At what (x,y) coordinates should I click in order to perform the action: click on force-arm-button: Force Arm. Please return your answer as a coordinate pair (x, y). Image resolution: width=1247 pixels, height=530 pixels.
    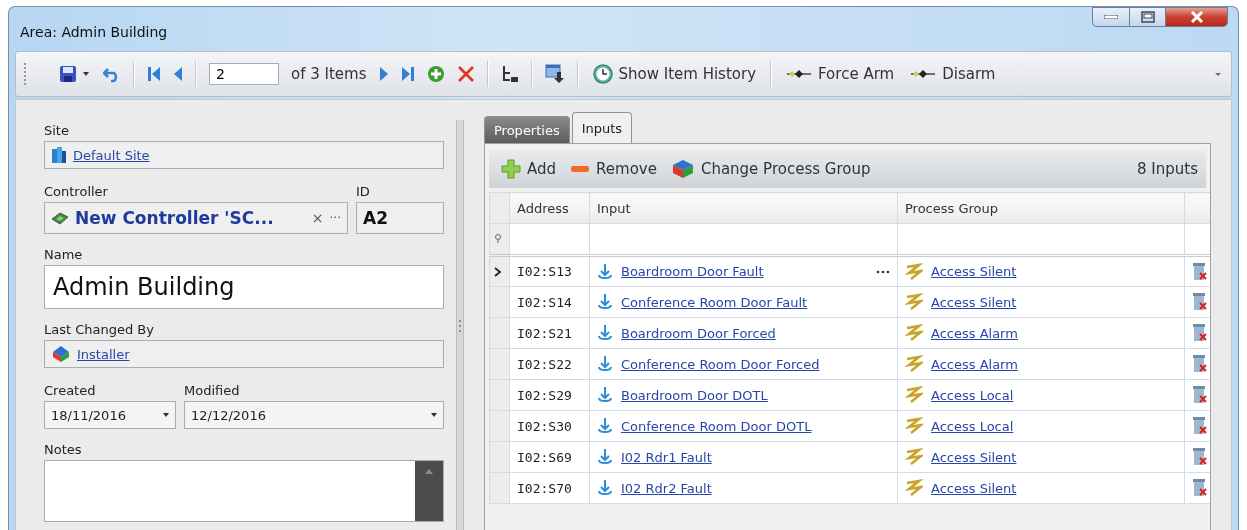
    Looking at the image, I should click on (840, 74).